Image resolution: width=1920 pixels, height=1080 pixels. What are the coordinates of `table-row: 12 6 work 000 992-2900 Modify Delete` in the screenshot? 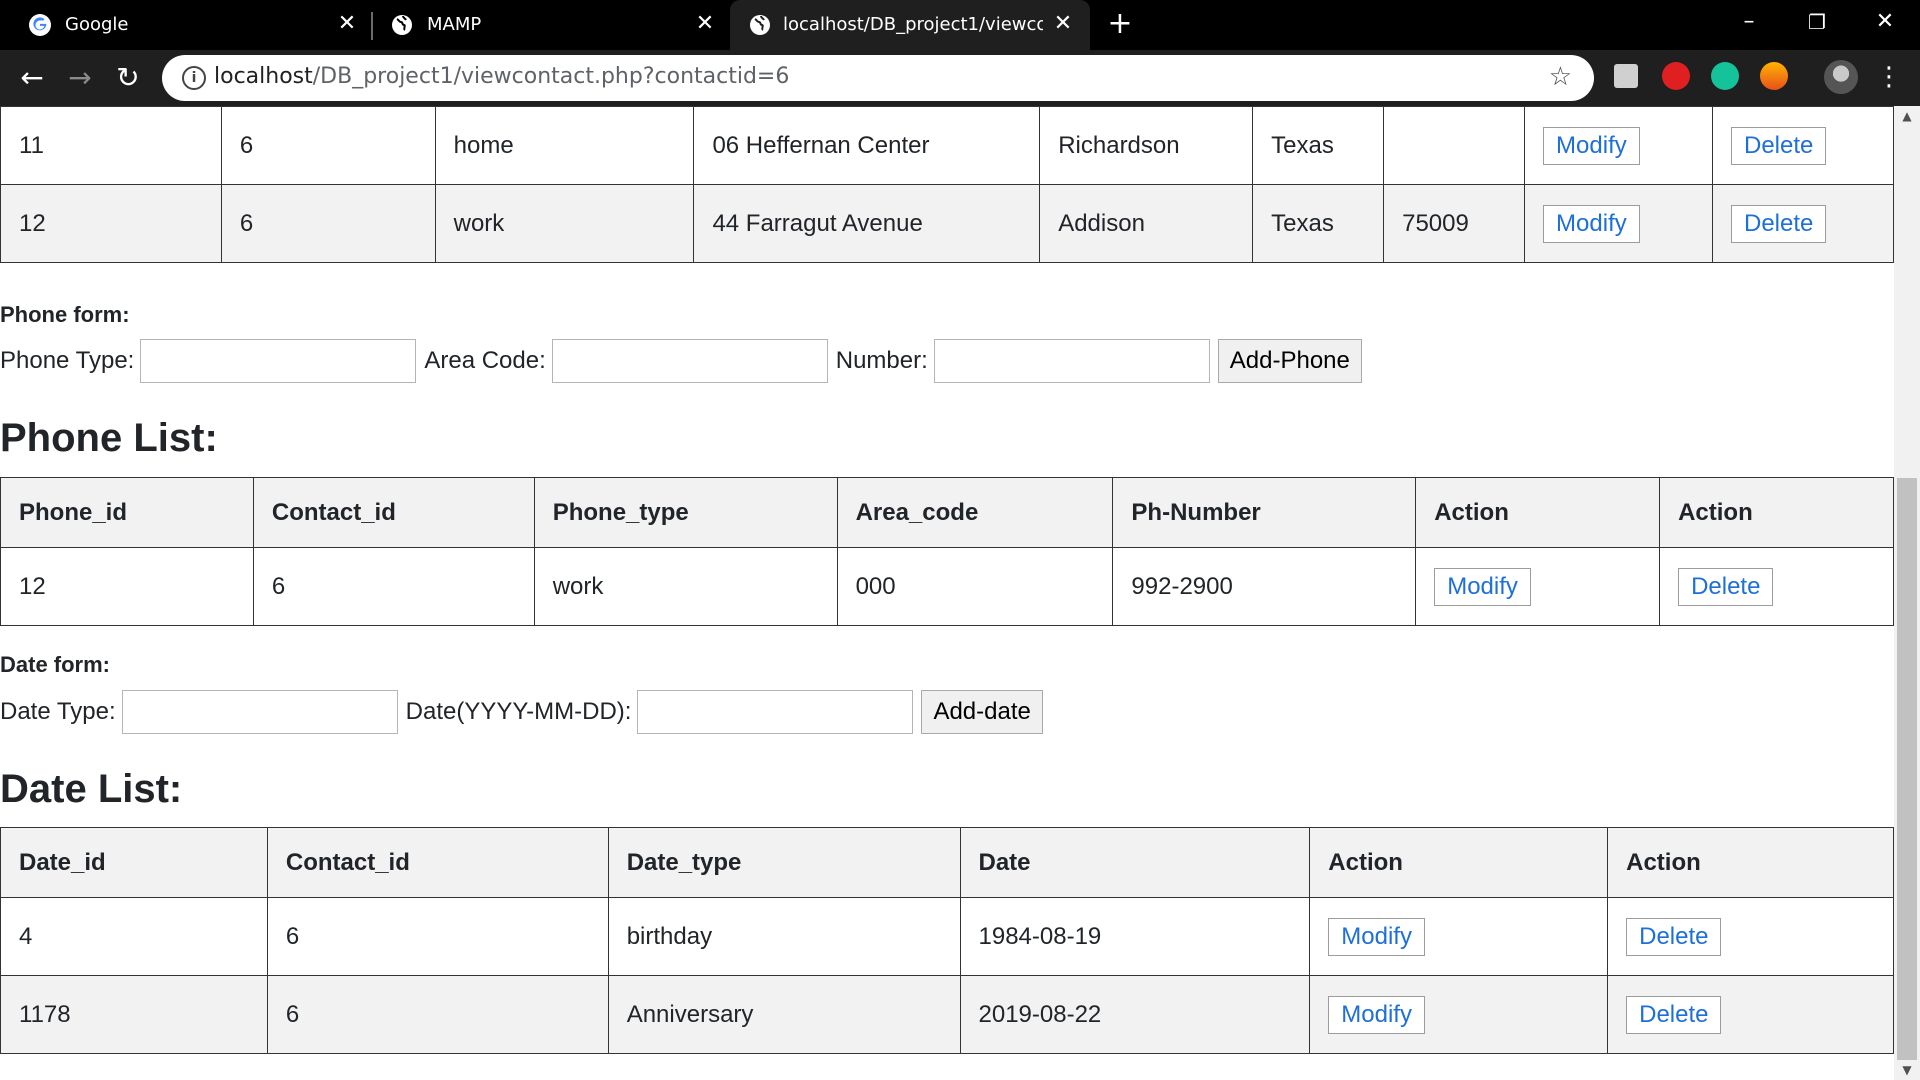 It's located at (947, 586).